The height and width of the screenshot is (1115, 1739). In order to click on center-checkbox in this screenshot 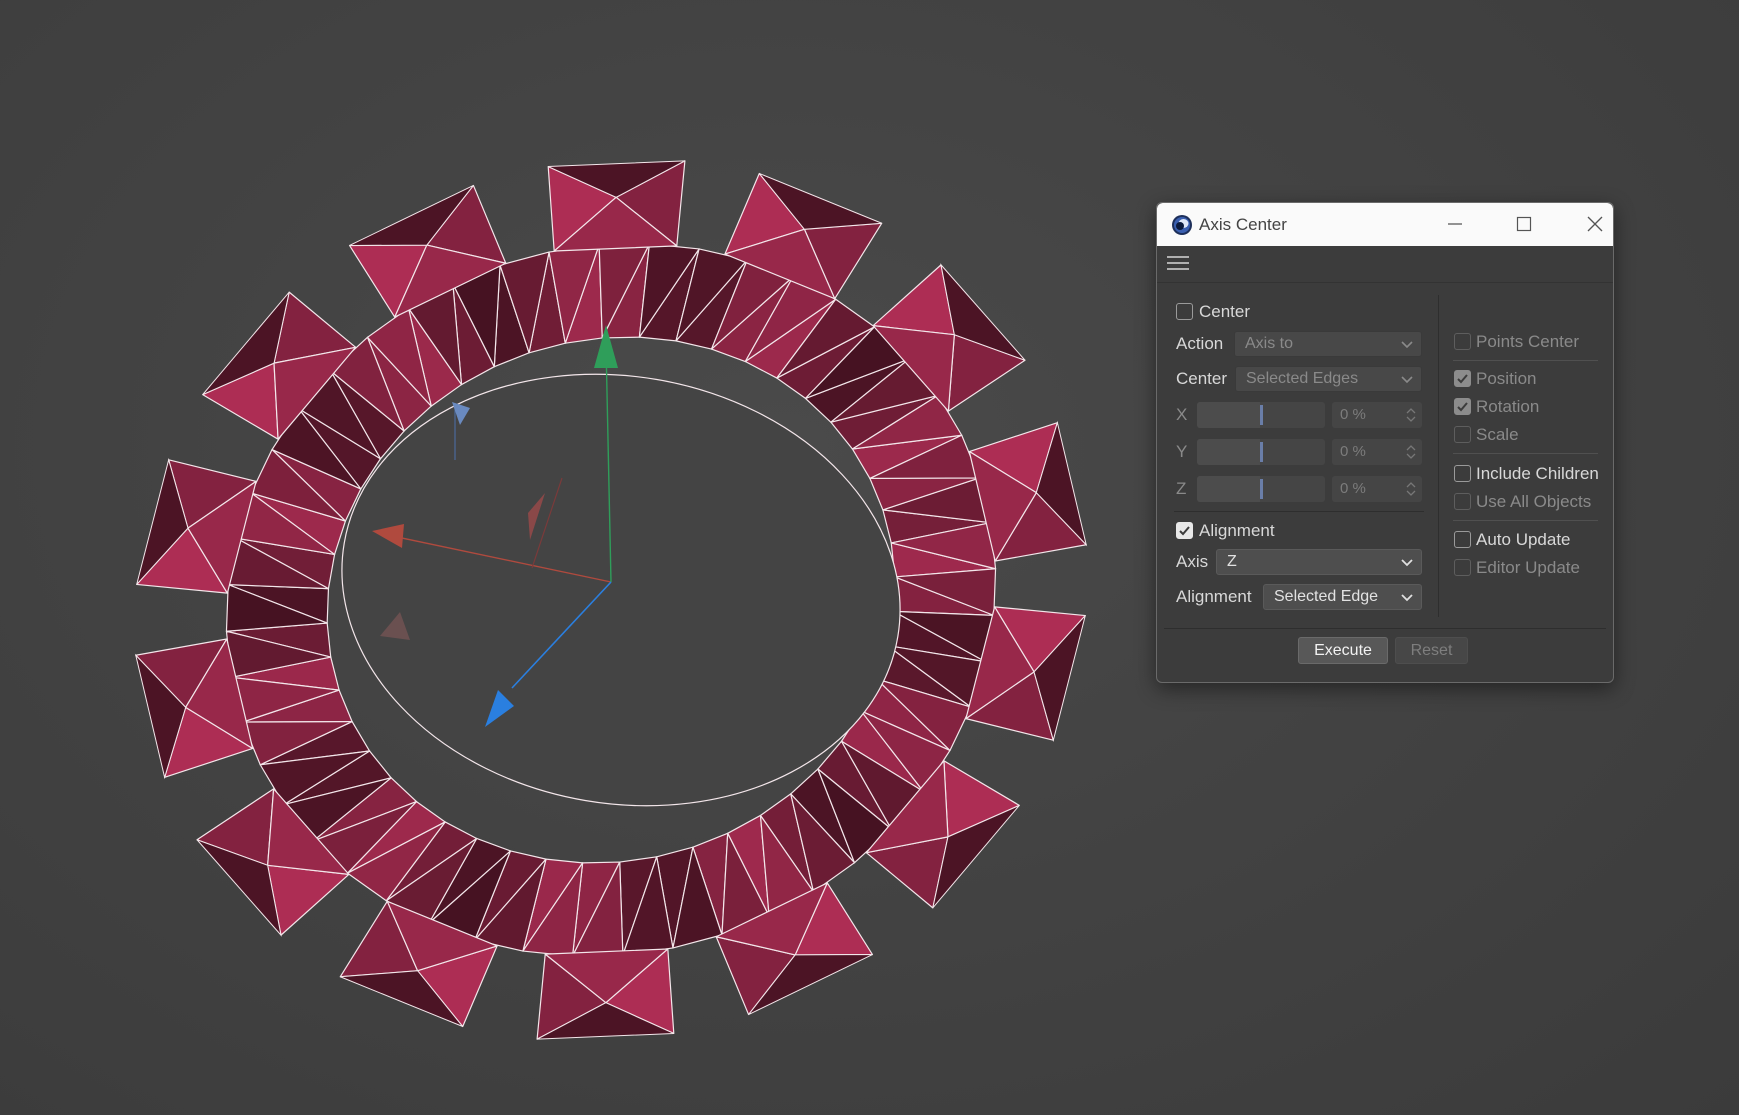, I will do `click(1184, 311)`.